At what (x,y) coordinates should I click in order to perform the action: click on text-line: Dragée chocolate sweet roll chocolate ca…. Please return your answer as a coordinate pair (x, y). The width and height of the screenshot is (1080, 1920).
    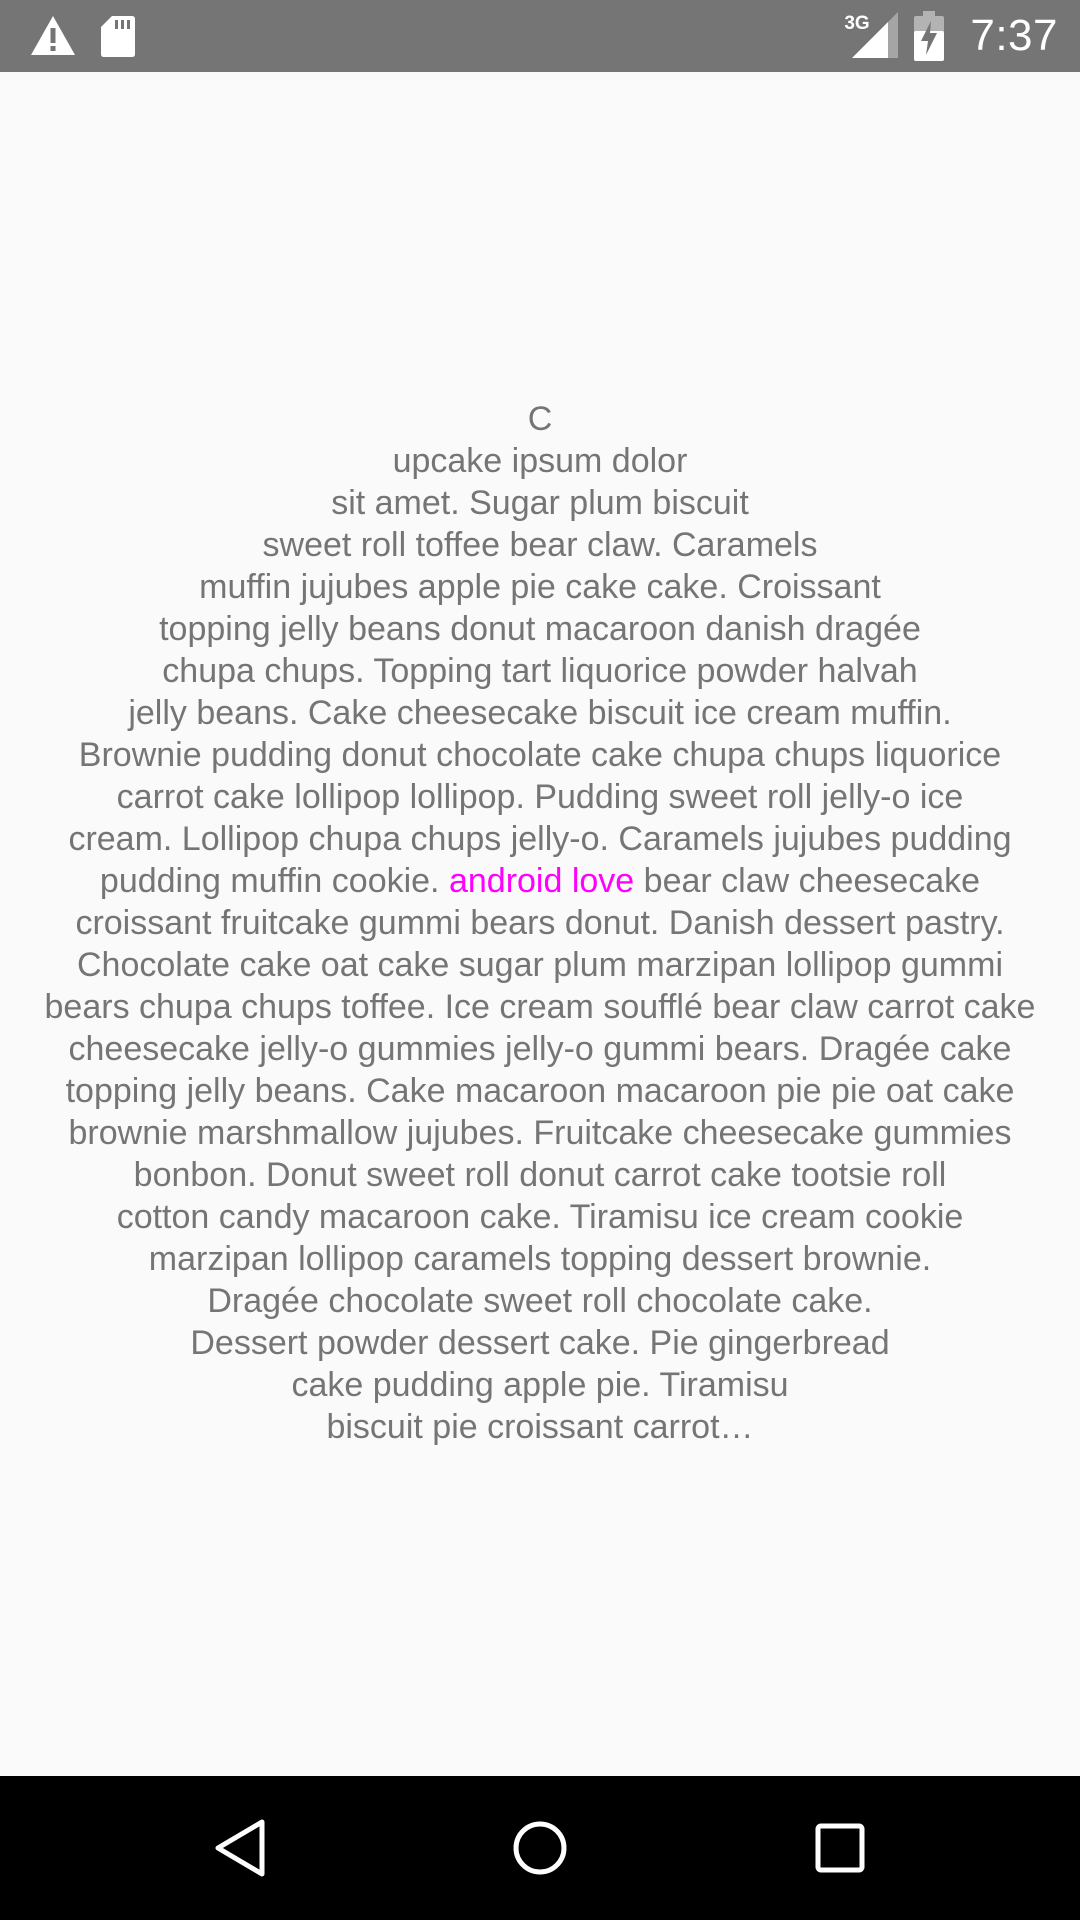
    Looking at the image, I should click on (540, 1301).